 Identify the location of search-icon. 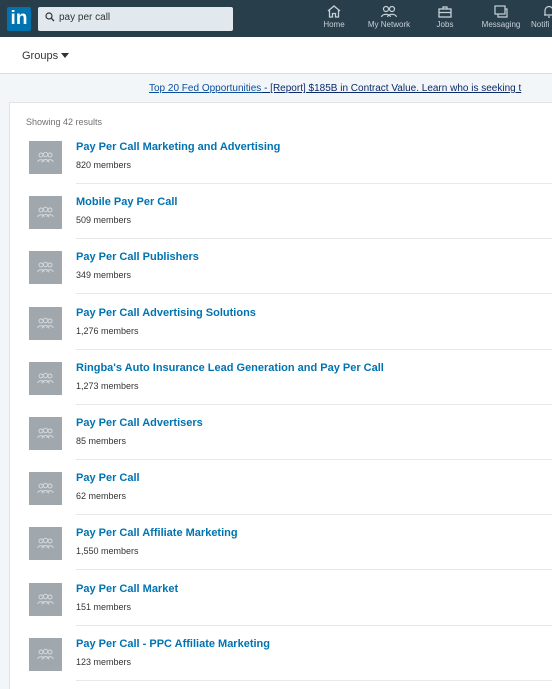
(50, 17).